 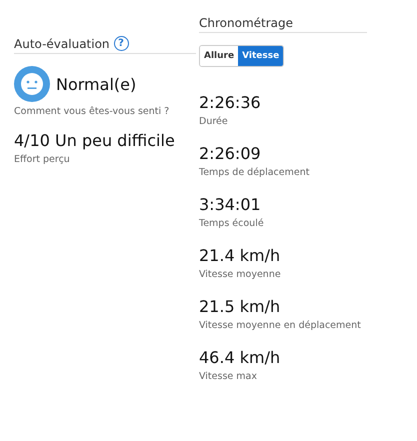 I want to click on stat-value: 21.5 km/h, so click(x=240, y=306).